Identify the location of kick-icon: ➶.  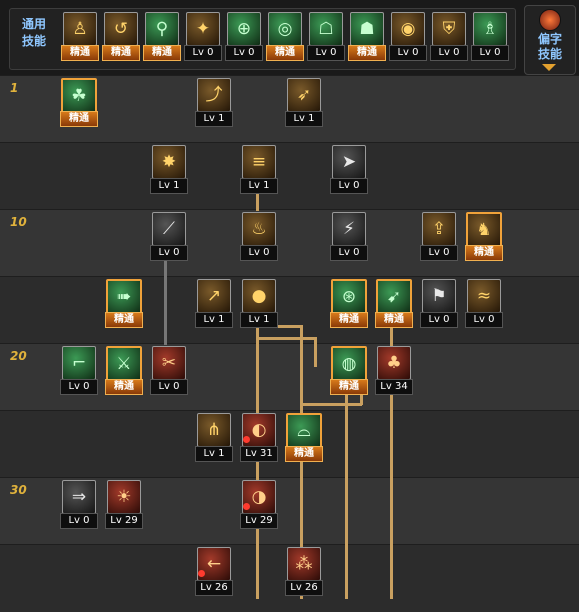
(304, 95).